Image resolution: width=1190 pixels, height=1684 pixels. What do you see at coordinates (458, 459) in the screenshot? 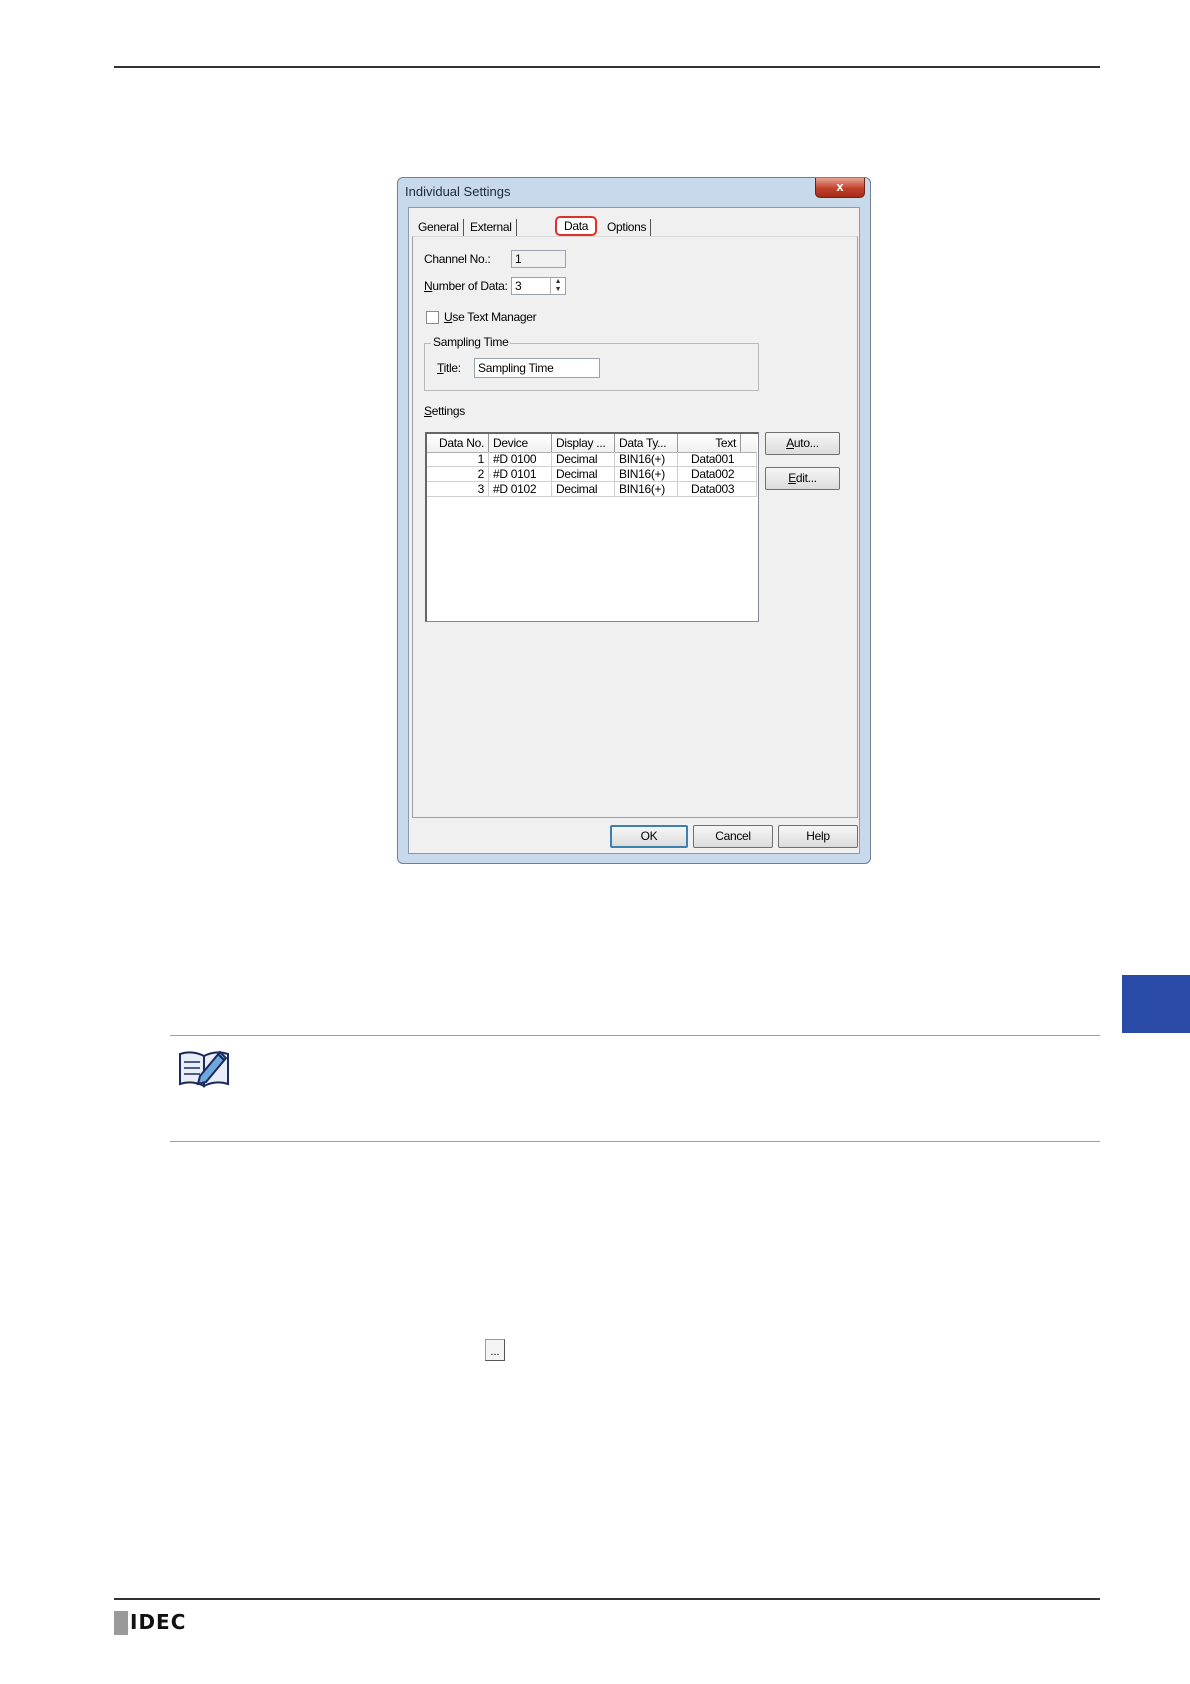
I see `cell-data-no: 1` at bounding box center [458, 459].